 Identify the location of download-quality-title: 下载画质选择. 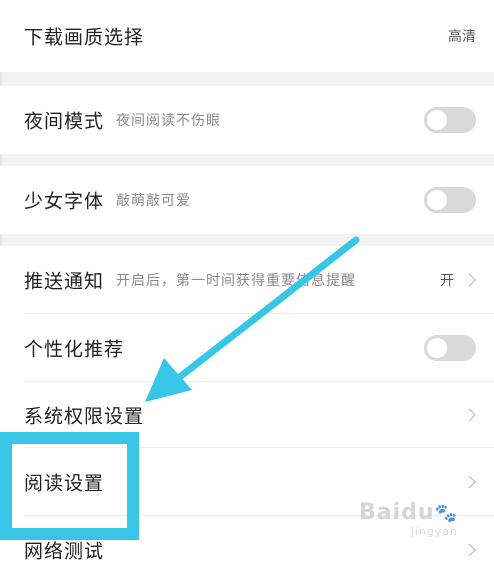
(84, 37).